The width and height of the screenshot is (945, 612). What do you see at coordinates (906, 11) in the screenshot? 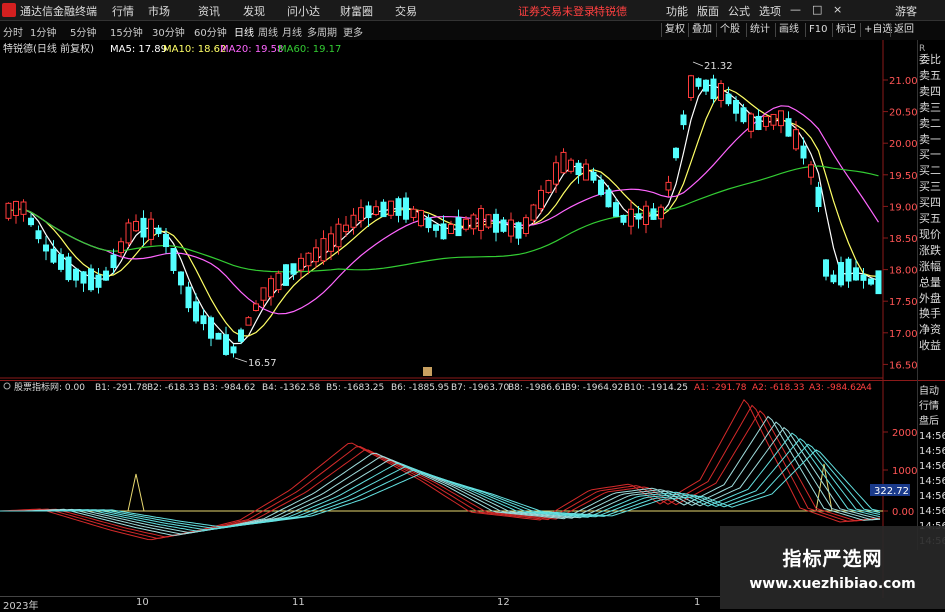
I see `guest-label: 游客` at bounding box center [906, 11].